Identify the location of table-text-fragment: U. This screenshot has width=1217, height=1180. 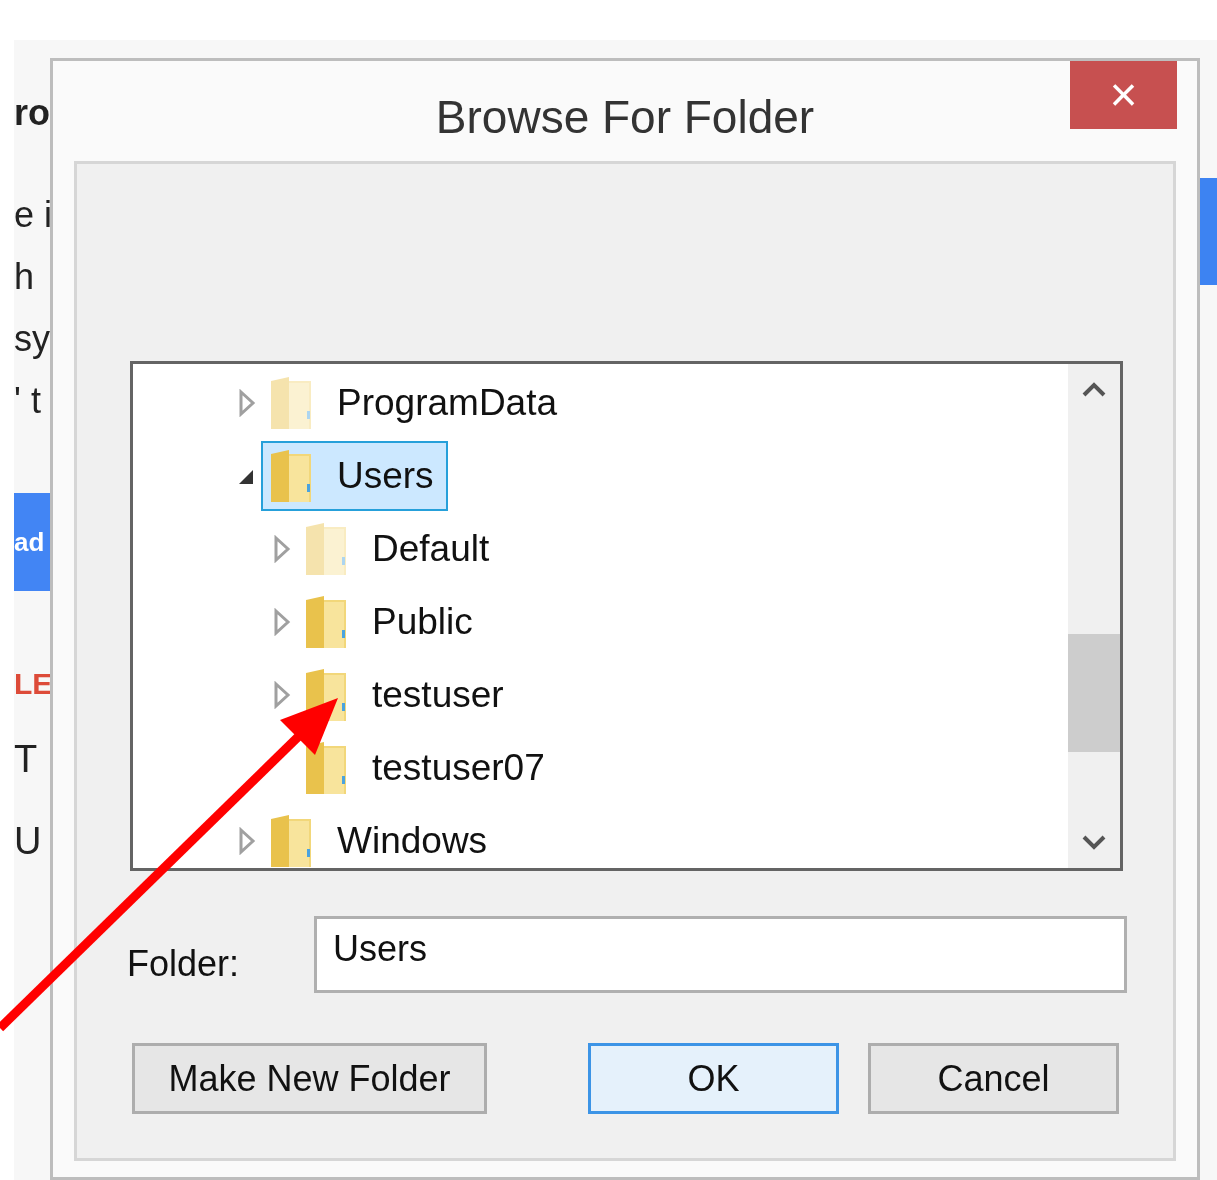
(28, 841).